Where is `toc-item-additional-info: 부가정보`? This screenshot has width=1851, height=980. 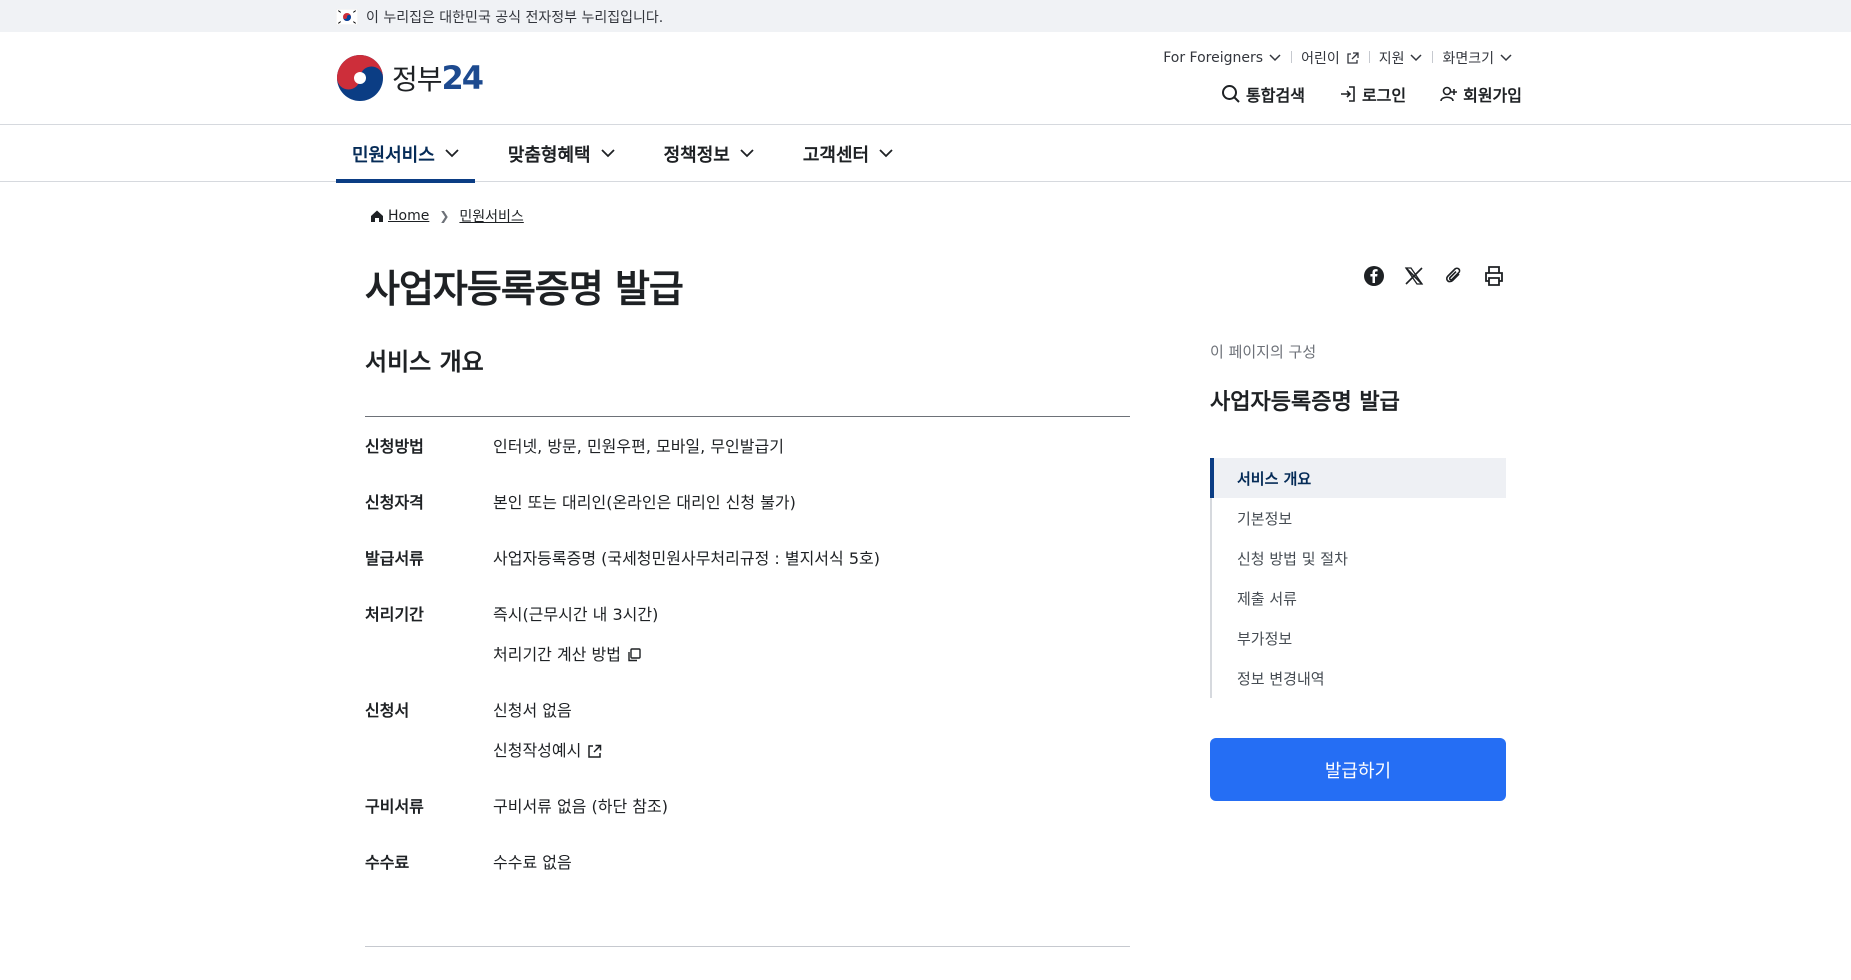 toc-item-additional-info: 부가정보 is located at coordinates (1359, 638).